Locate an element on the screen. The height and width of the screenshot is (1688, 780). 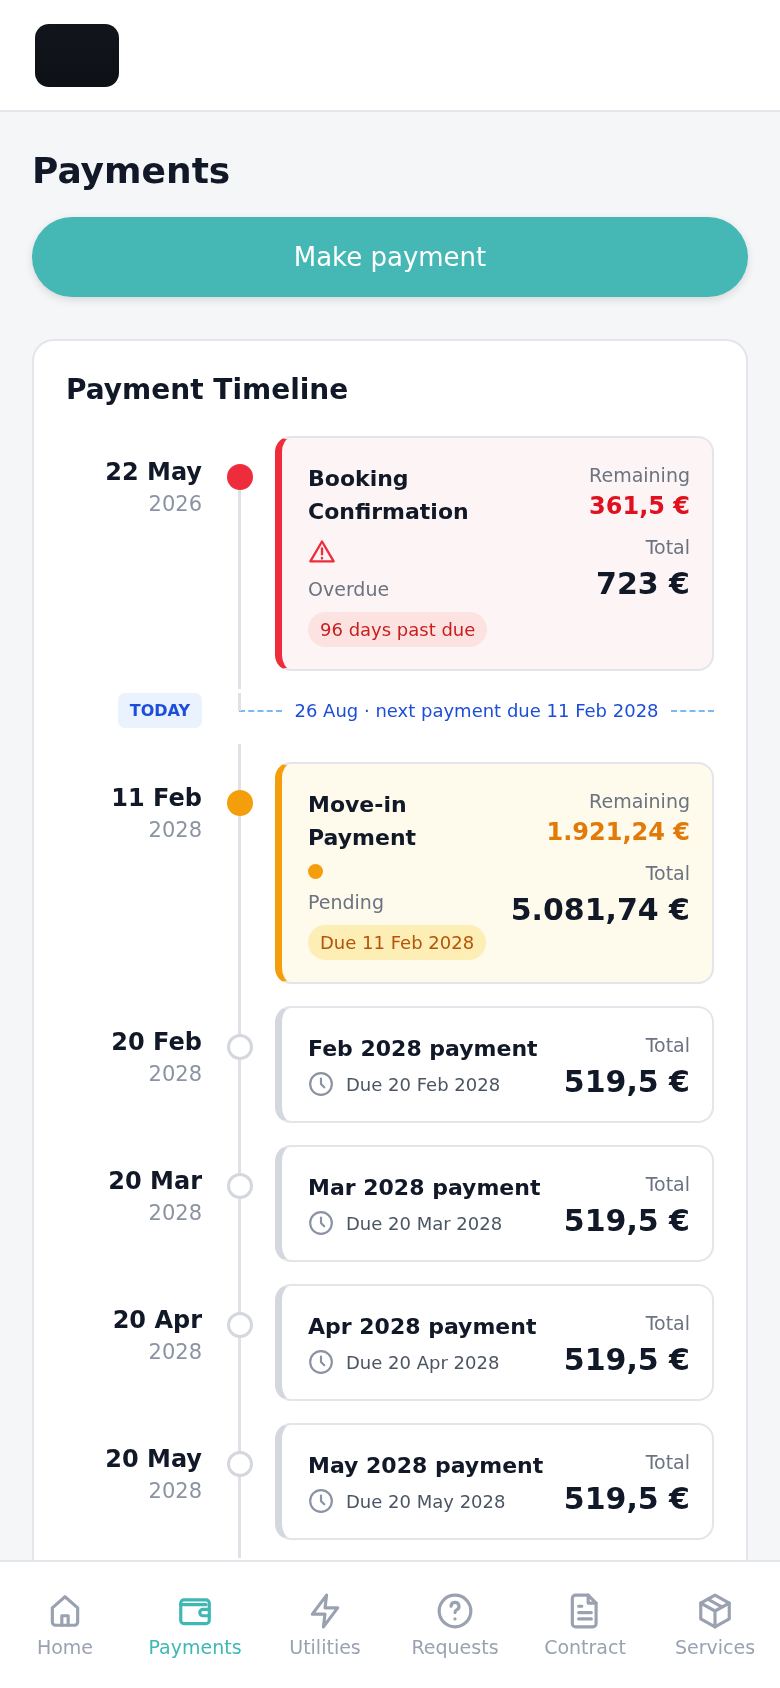
payment-title: Mar 2028 payment is located at coordinates (424, 1188).